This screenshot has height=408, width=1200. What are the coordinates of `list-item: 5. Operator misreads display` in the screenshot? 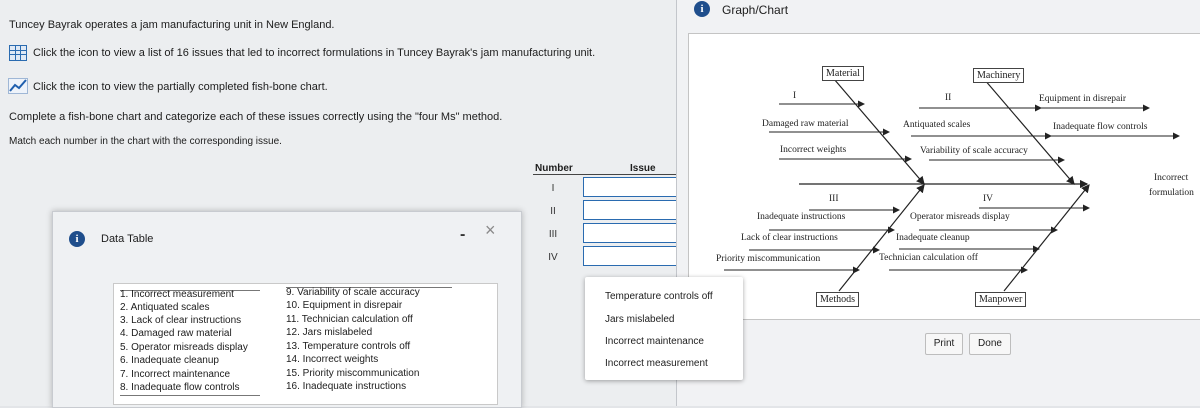 It's located at (184, 347).